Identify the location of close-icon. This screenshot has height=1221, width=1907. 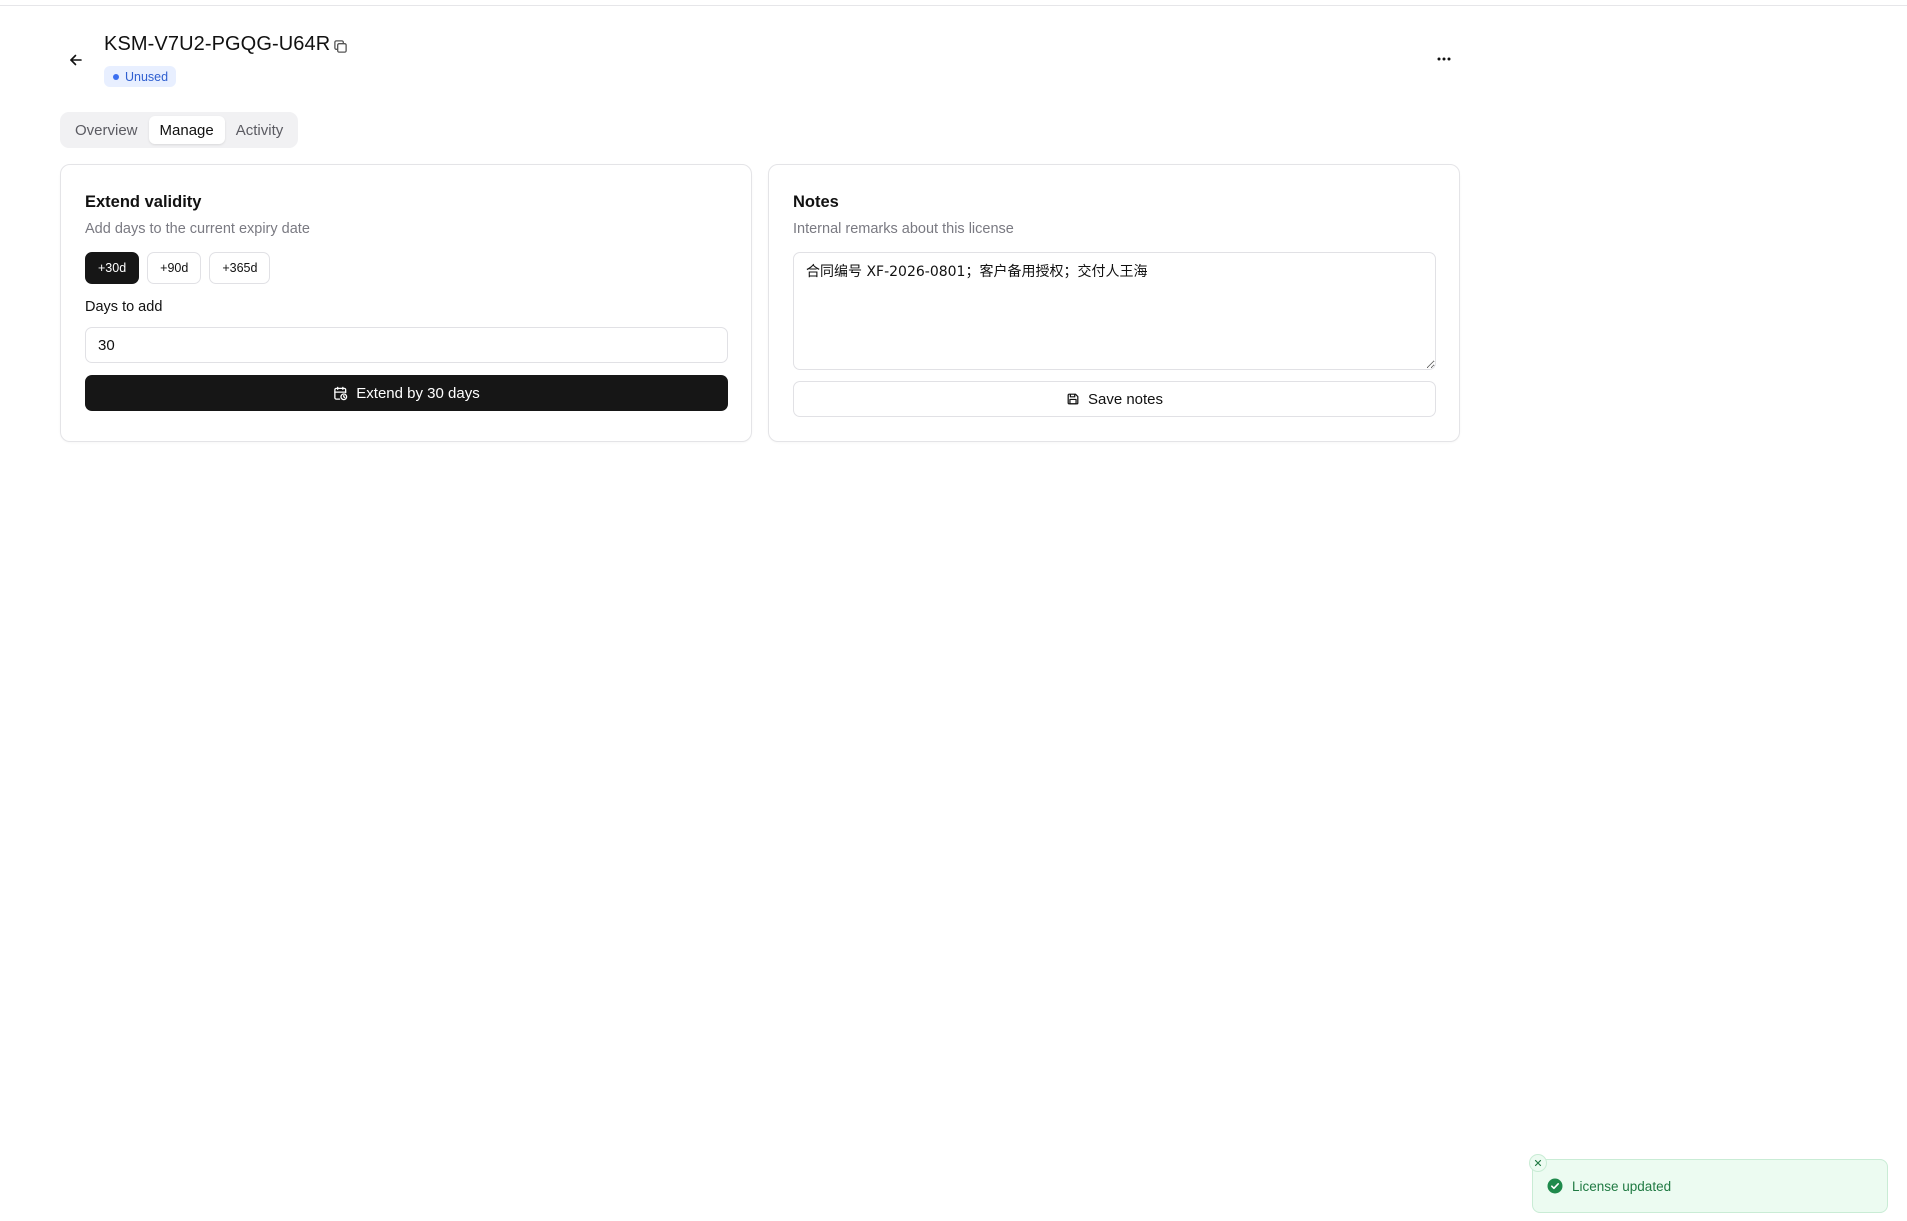
(1538, 1163).